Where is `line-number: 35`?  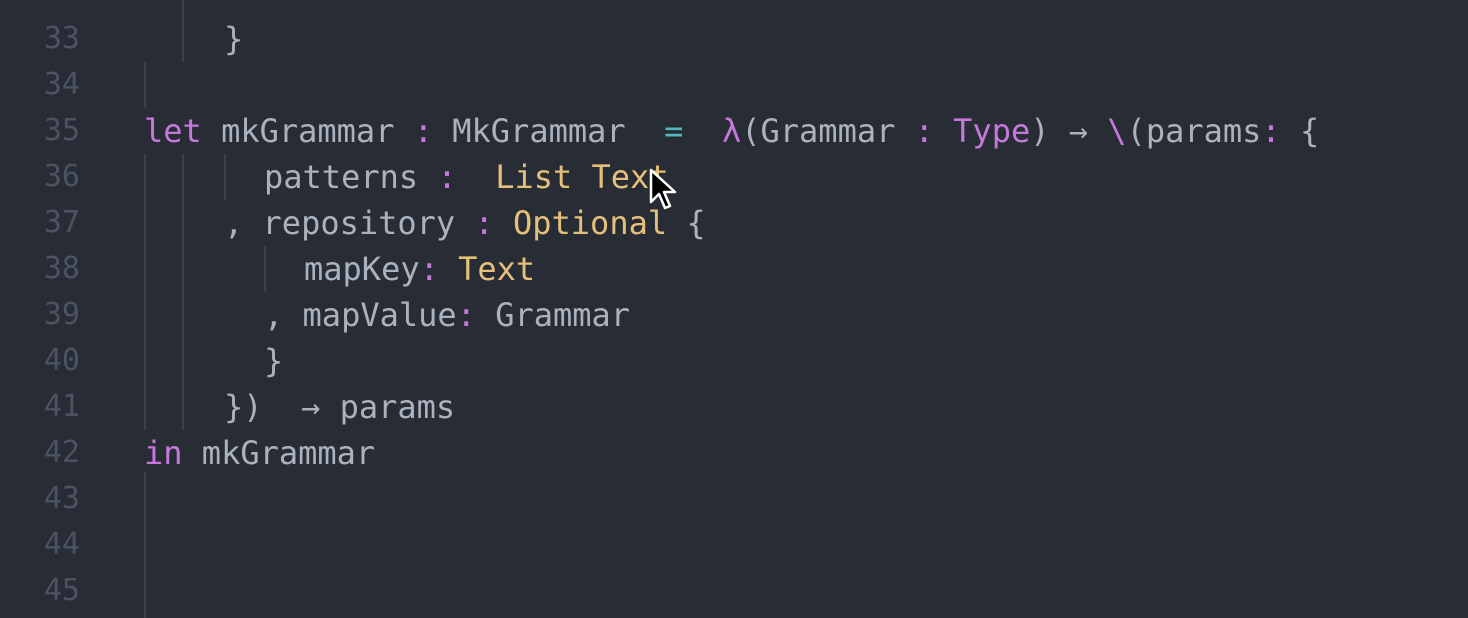 line-number: 35 is located at coordinates (61, 130).